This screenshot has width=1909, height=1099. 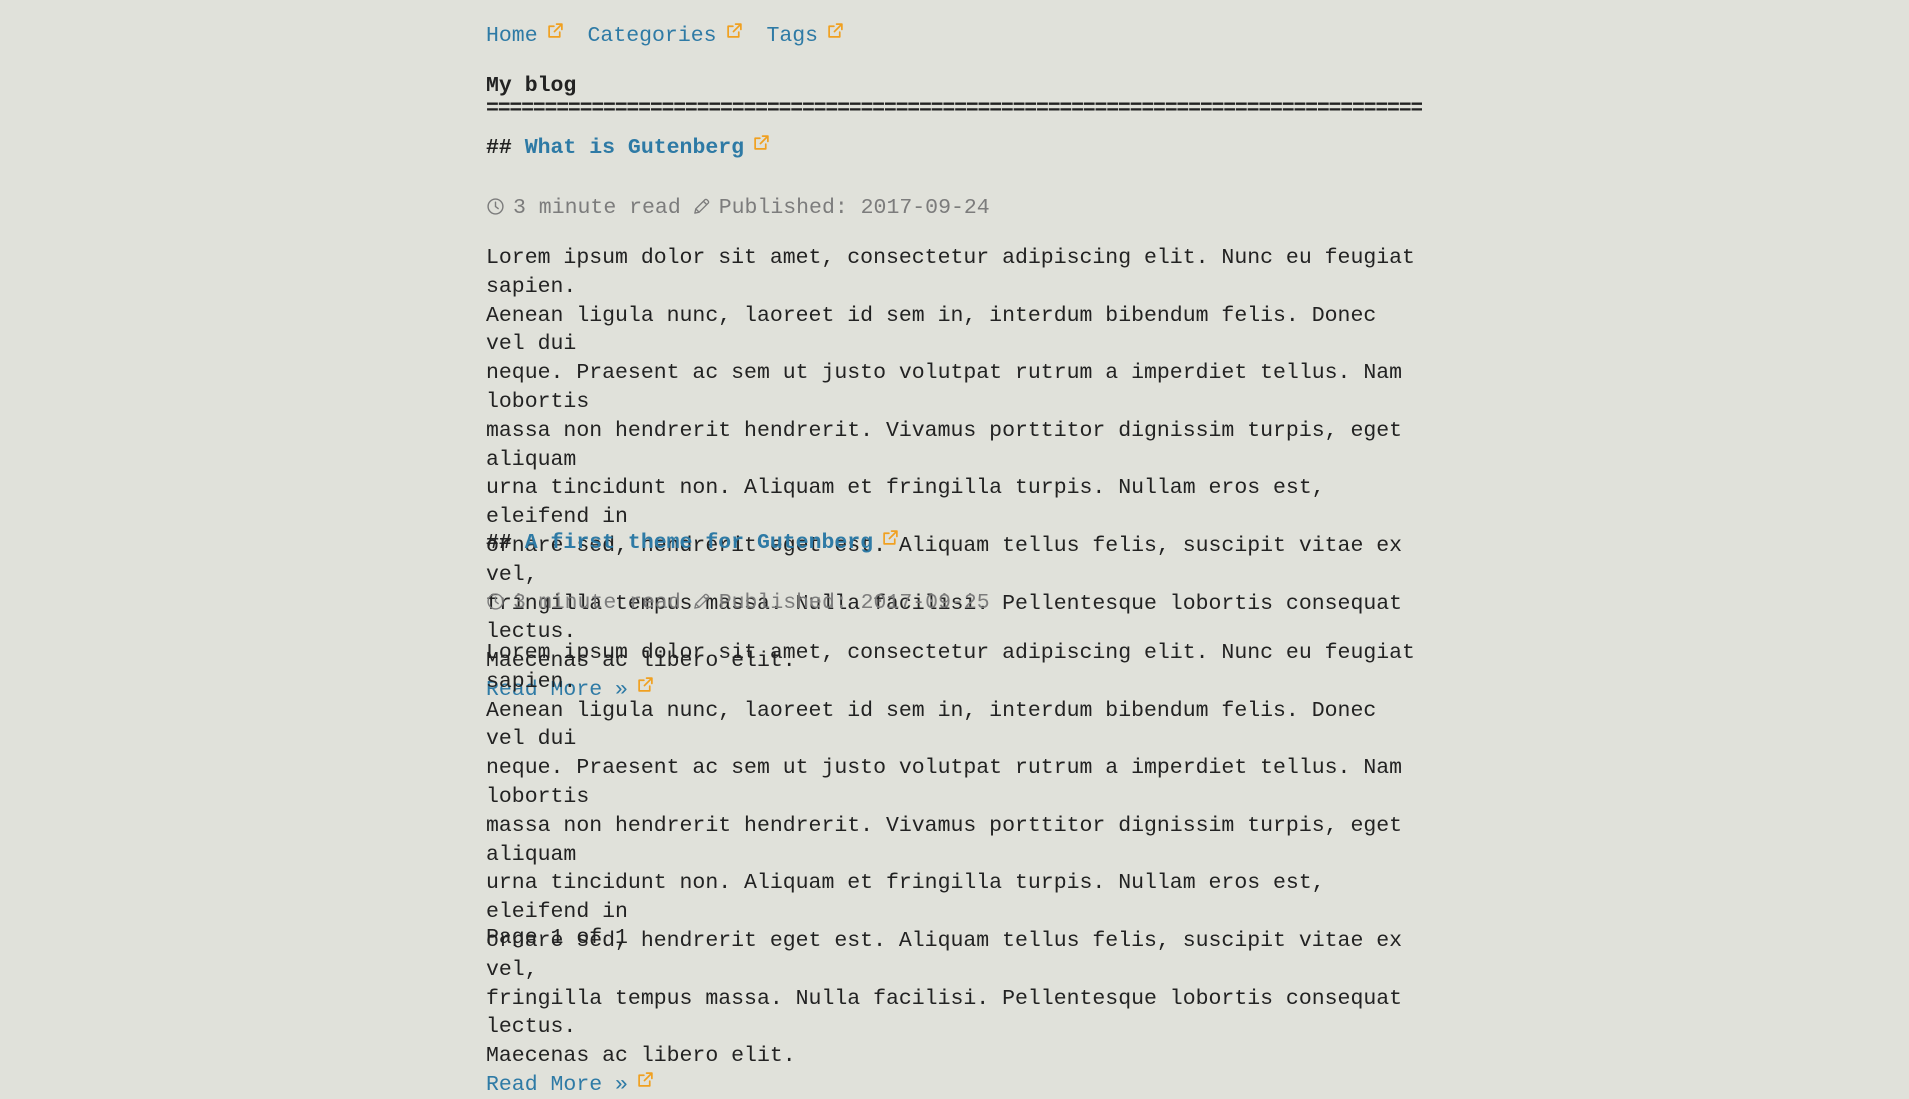 What do you see at coordinates (531, 86) in the screenshot?
I see `blog-title: My blog` at bounding box center [531, 86].